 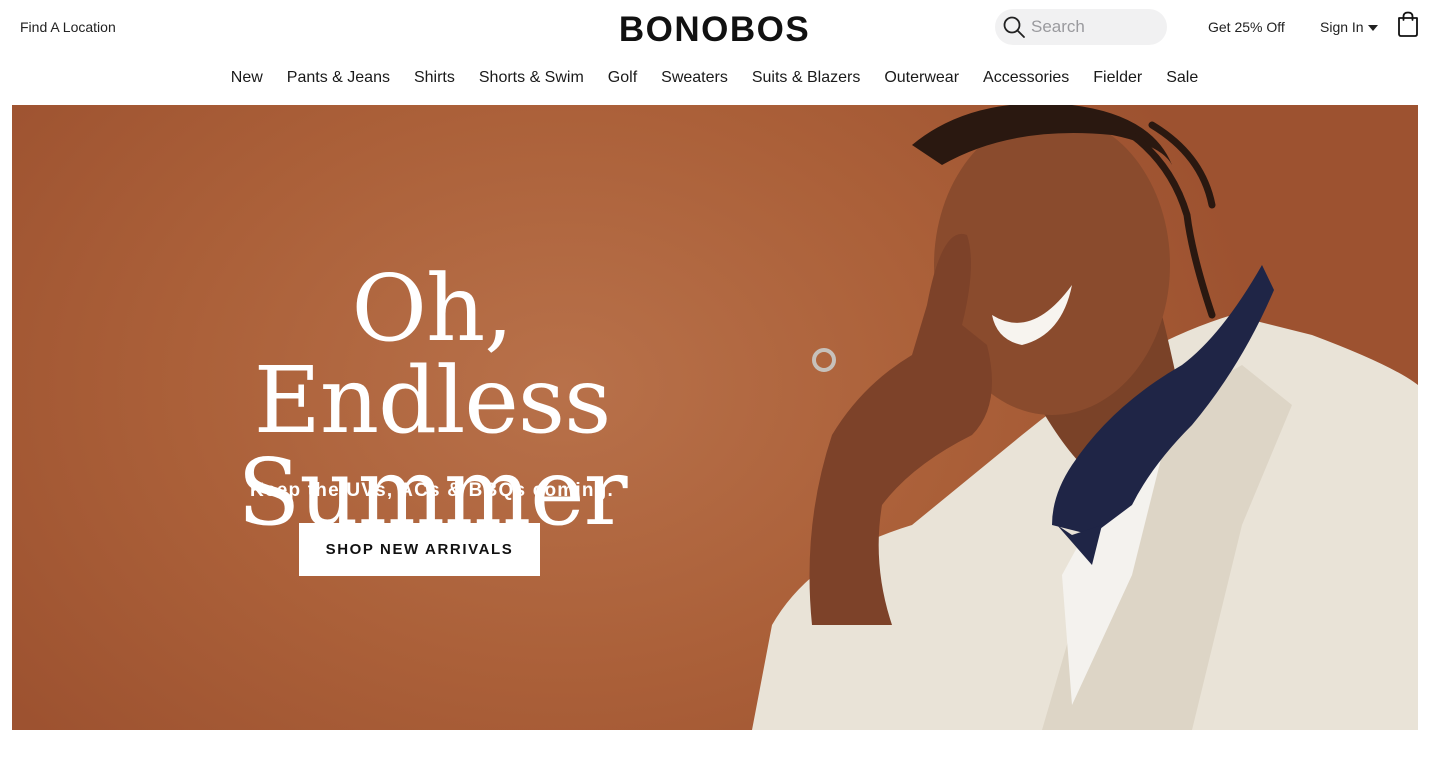 I want to click on caret-down-icon, so click(x=1372, y=27).